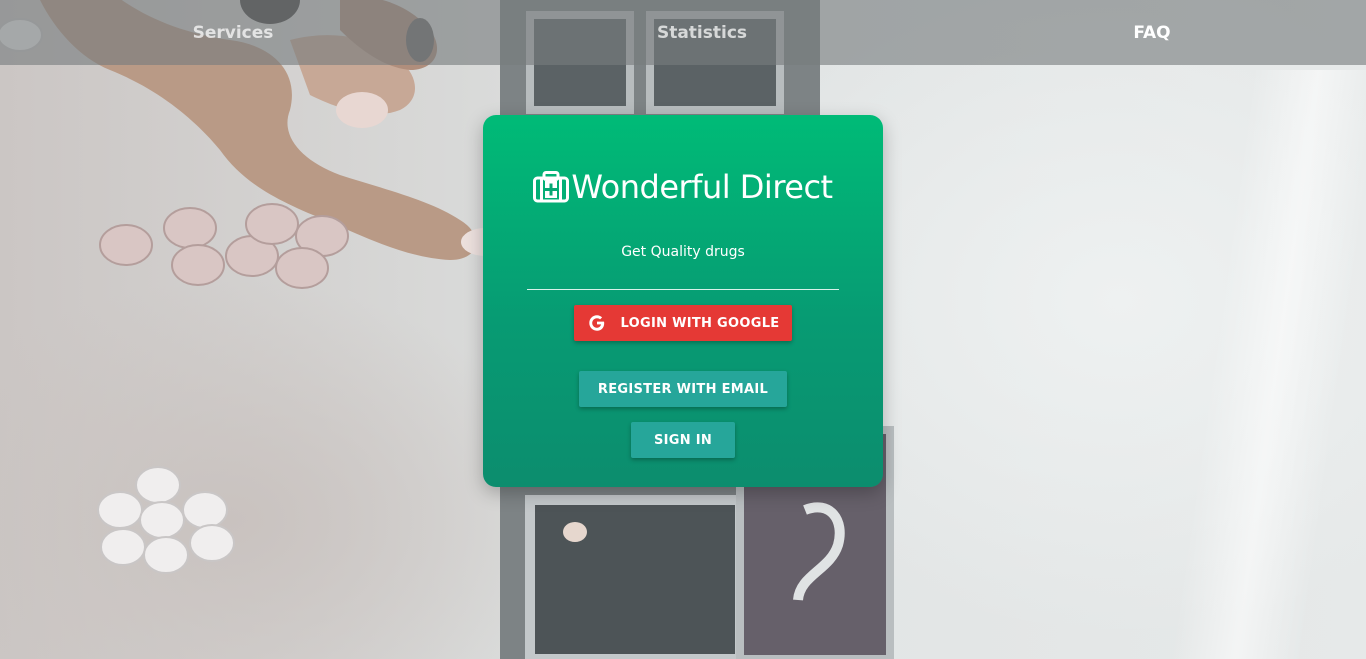 The height and width of the screenshot is (659, 1366). I want to click on login-with-google-button: LOGIN WITH GOOGLE, so click(683, 323).